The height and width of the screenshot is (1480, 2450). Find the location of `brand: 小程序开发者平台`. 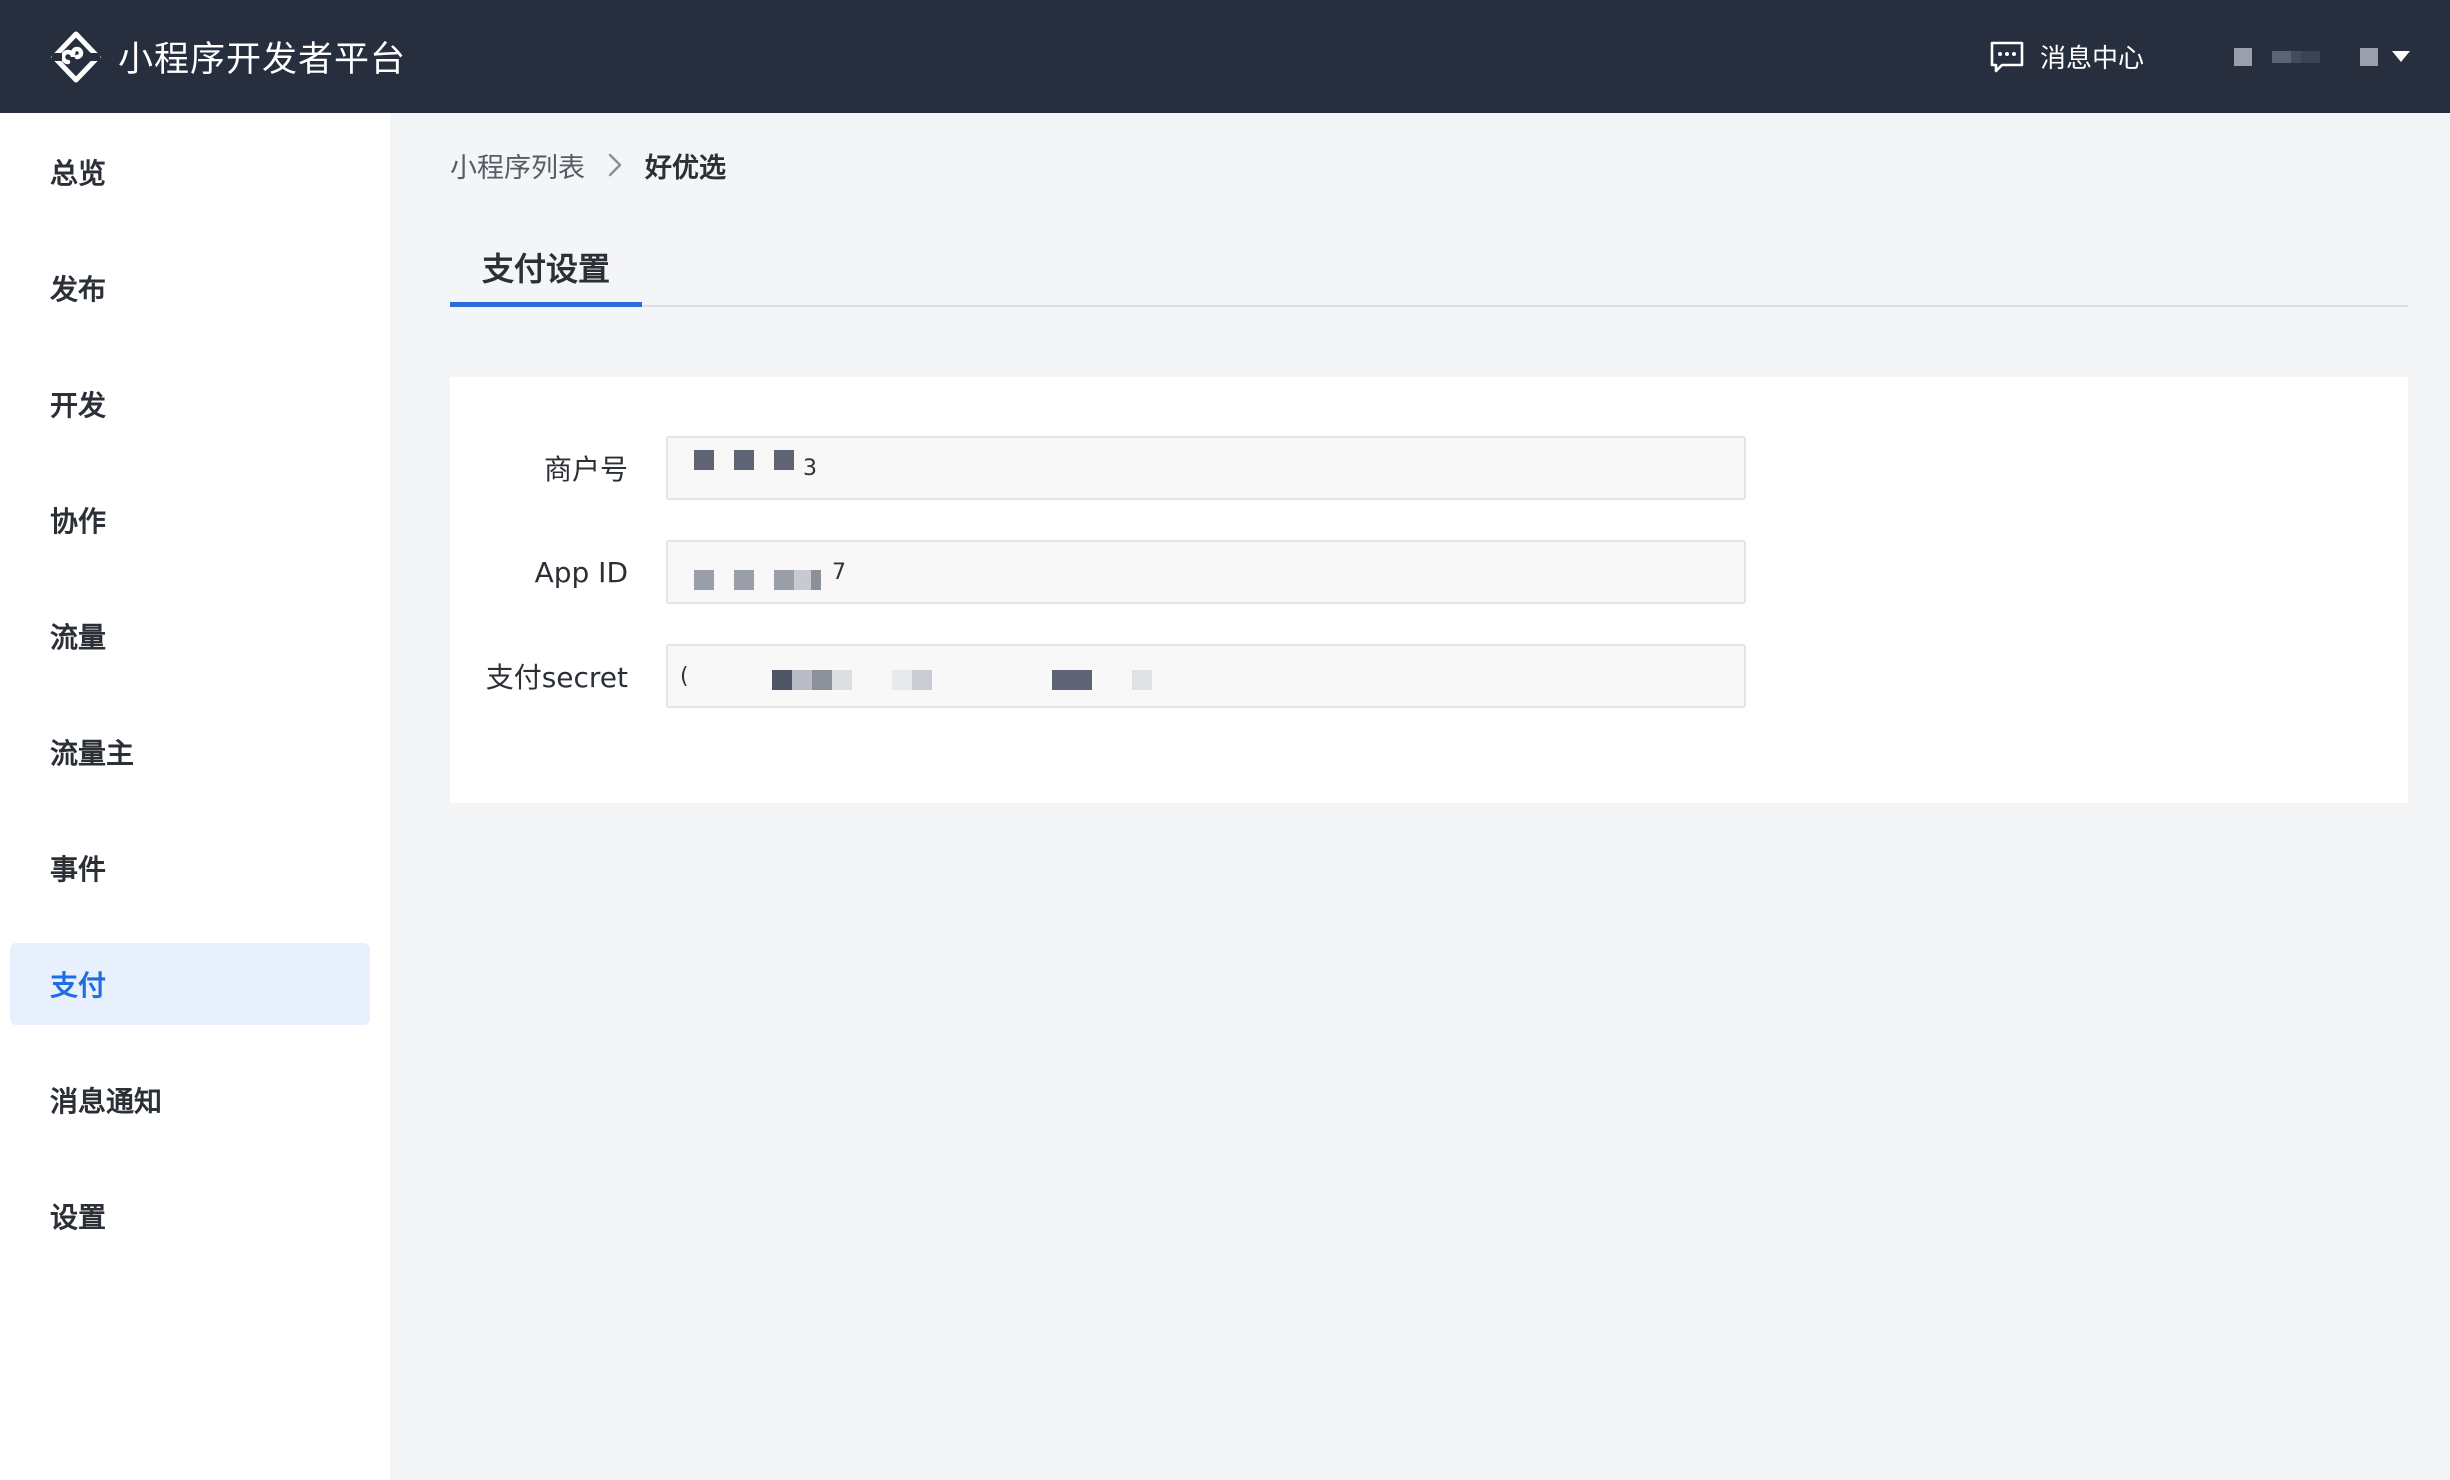

brand: 小程序开发者平台 is located at coordinates (227, 57).